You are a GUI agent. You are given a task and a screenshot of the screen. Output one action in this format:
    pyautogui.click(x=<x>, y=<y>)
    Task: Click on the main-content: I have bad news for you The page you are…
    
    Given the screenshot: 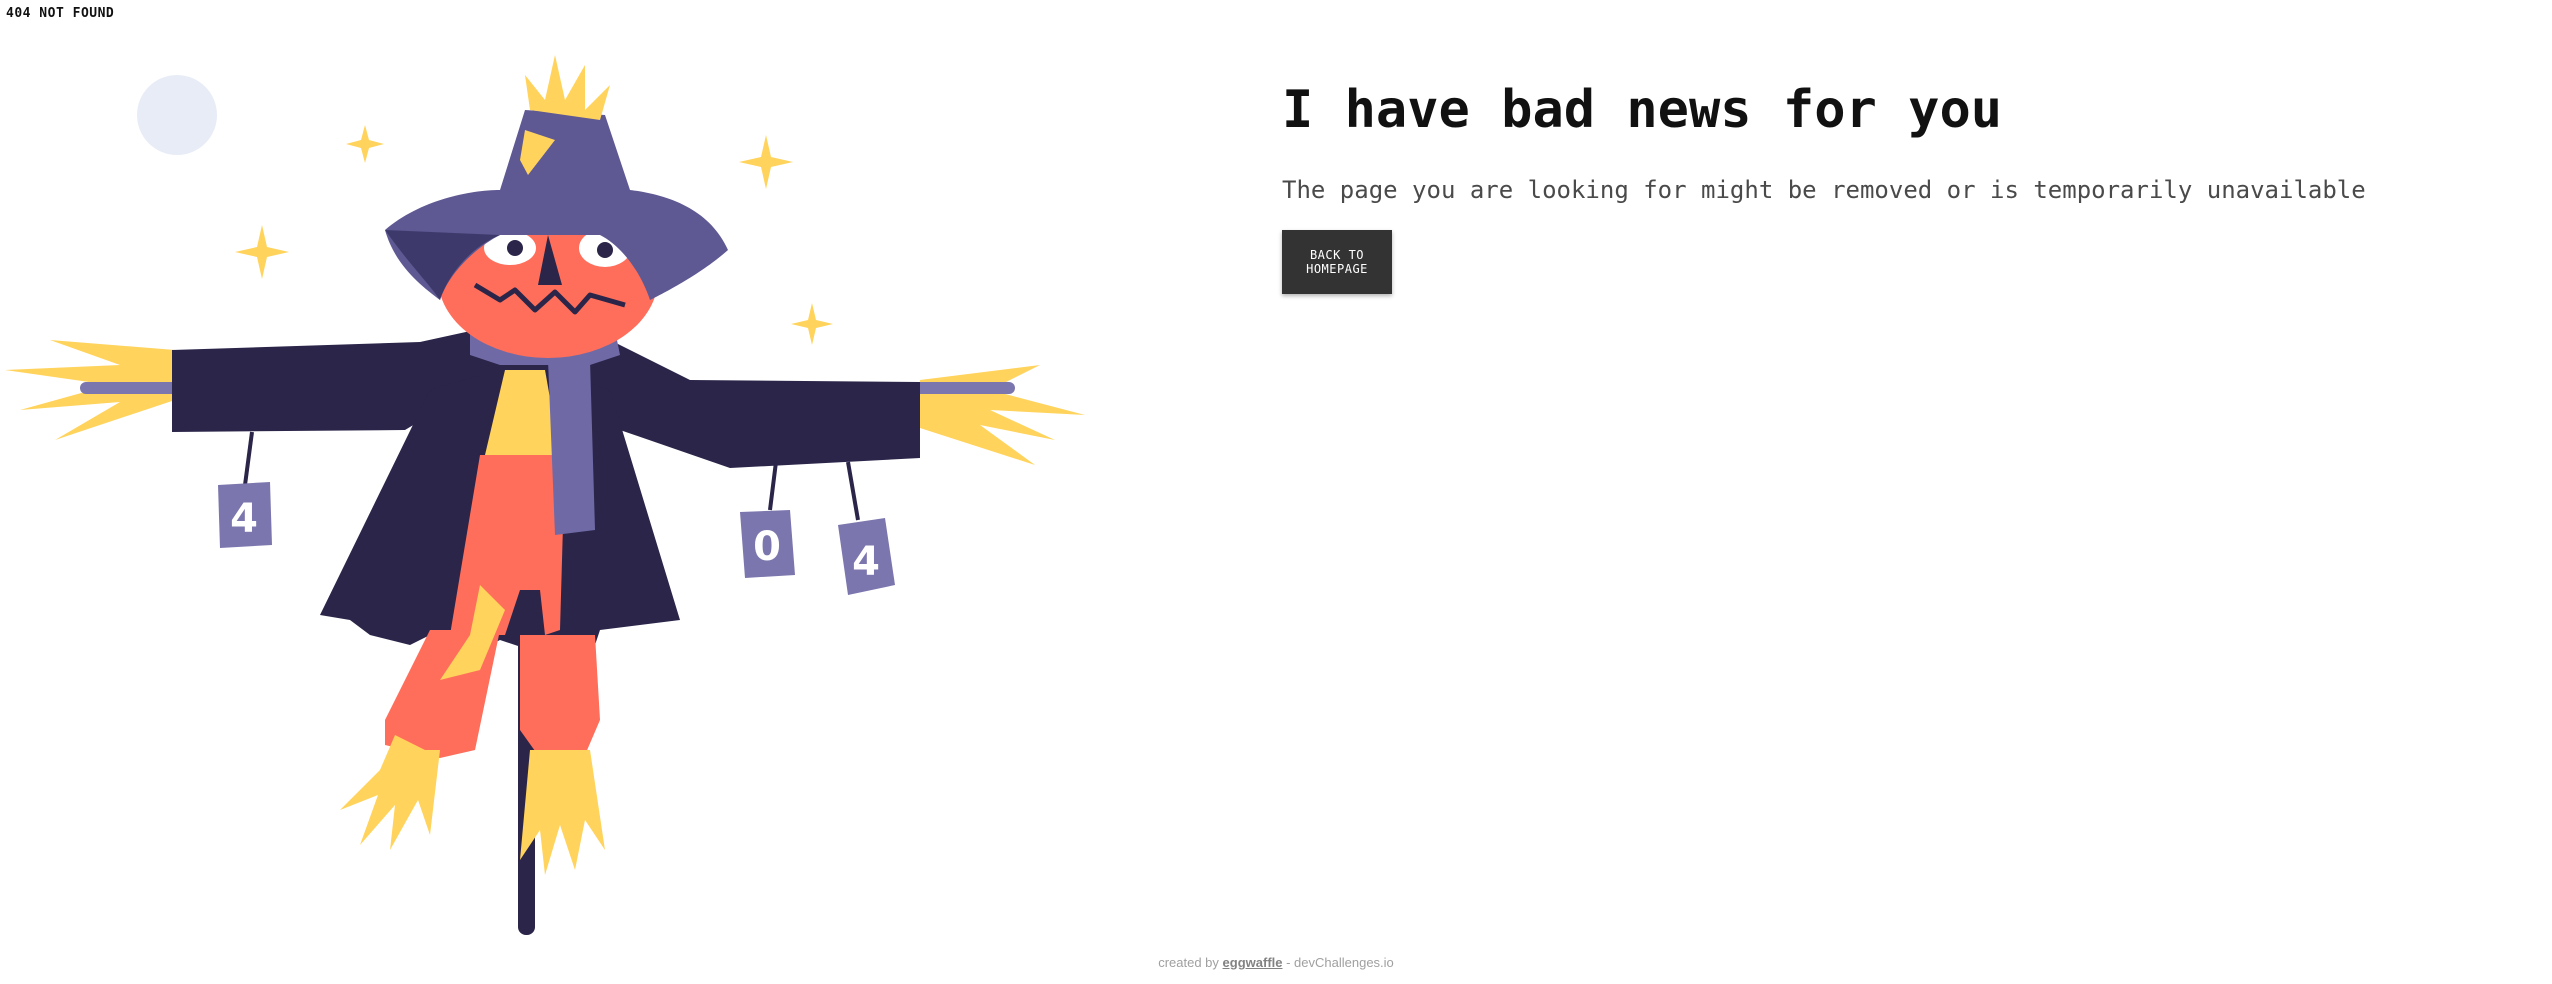 What is the action you would take?
    pyautogui.click(x=1882, y=187)
    